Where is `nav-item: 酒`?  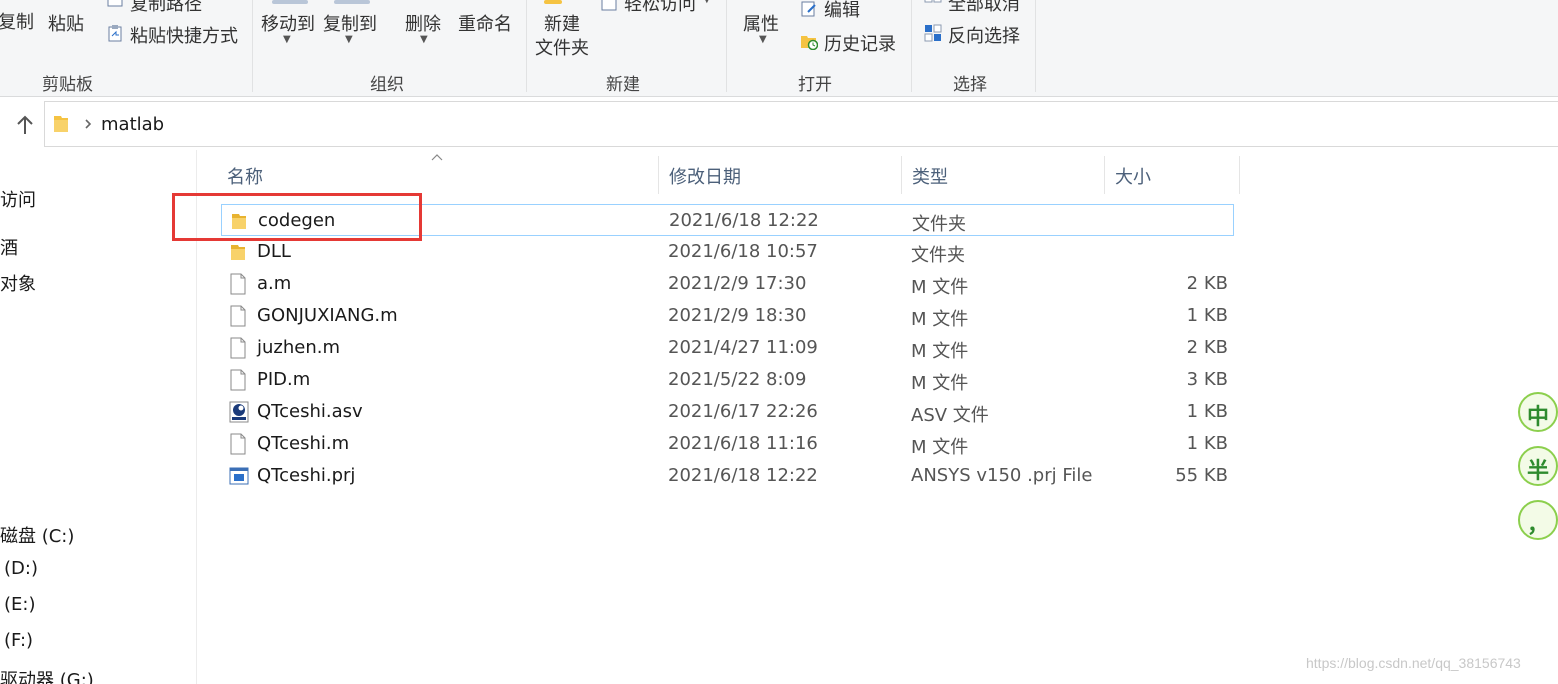 nav-item: 酒 is located at coordinates (9, 247).